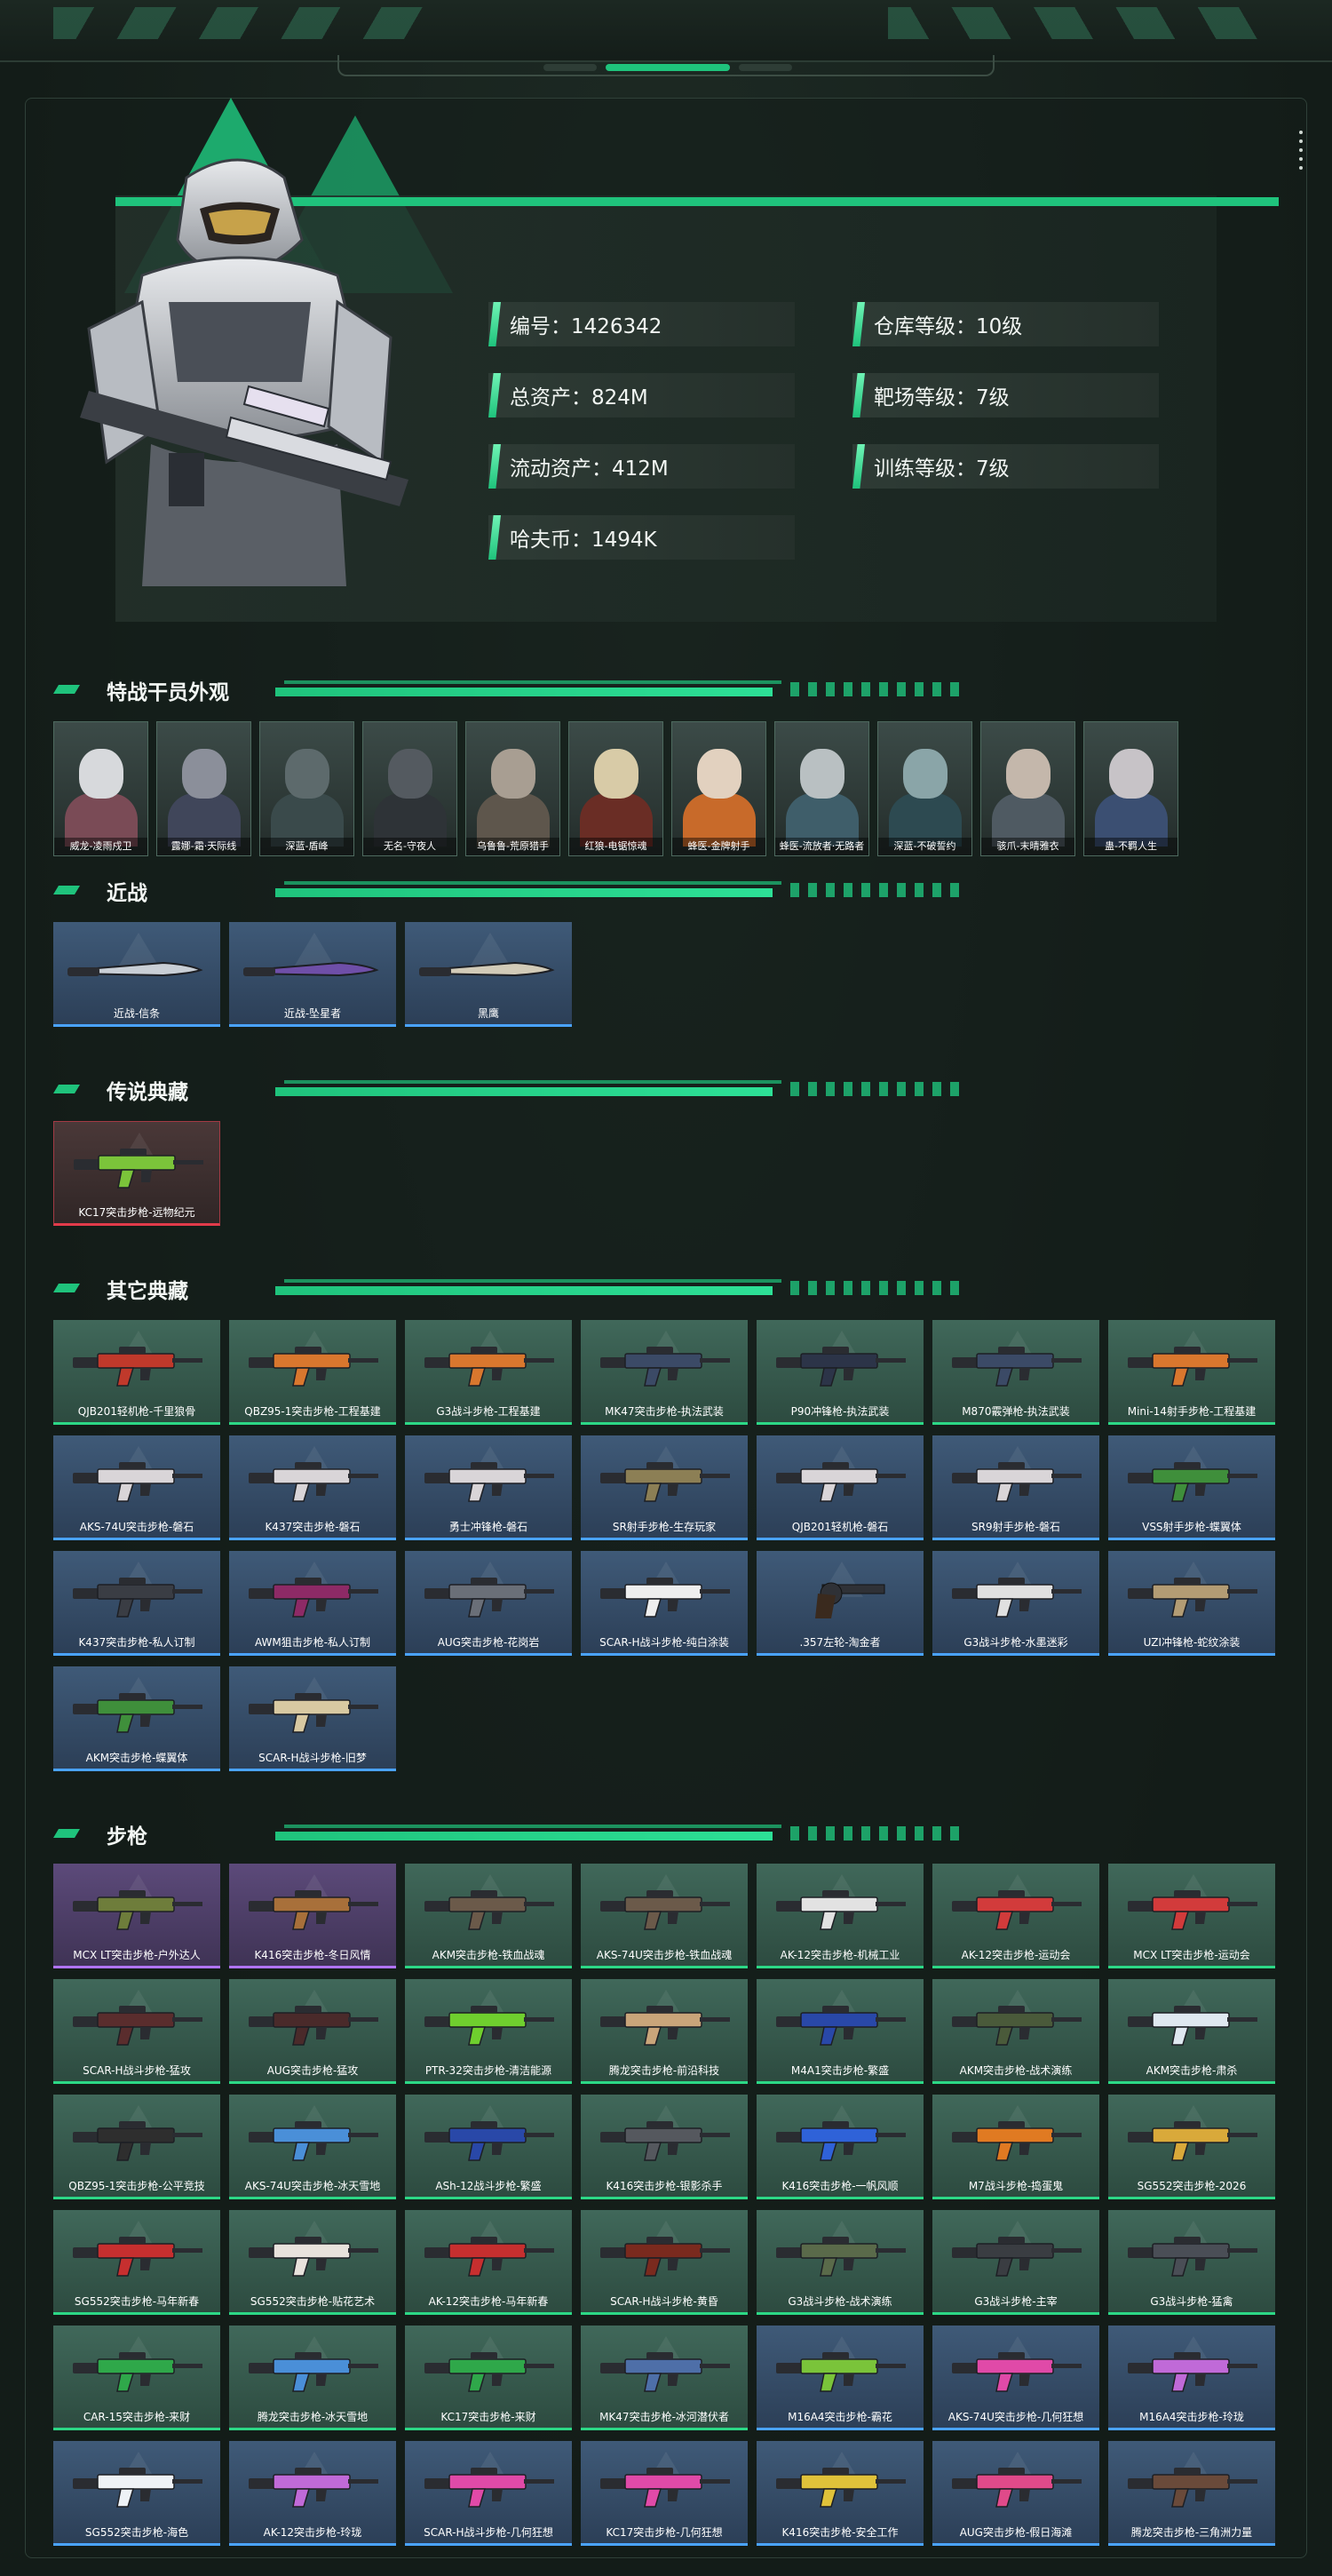  What do you see at coordinates (409, 788) in the screenshot?
I see `operator-skin-card: 无名-守夜人` at bounding box center [409, 788].